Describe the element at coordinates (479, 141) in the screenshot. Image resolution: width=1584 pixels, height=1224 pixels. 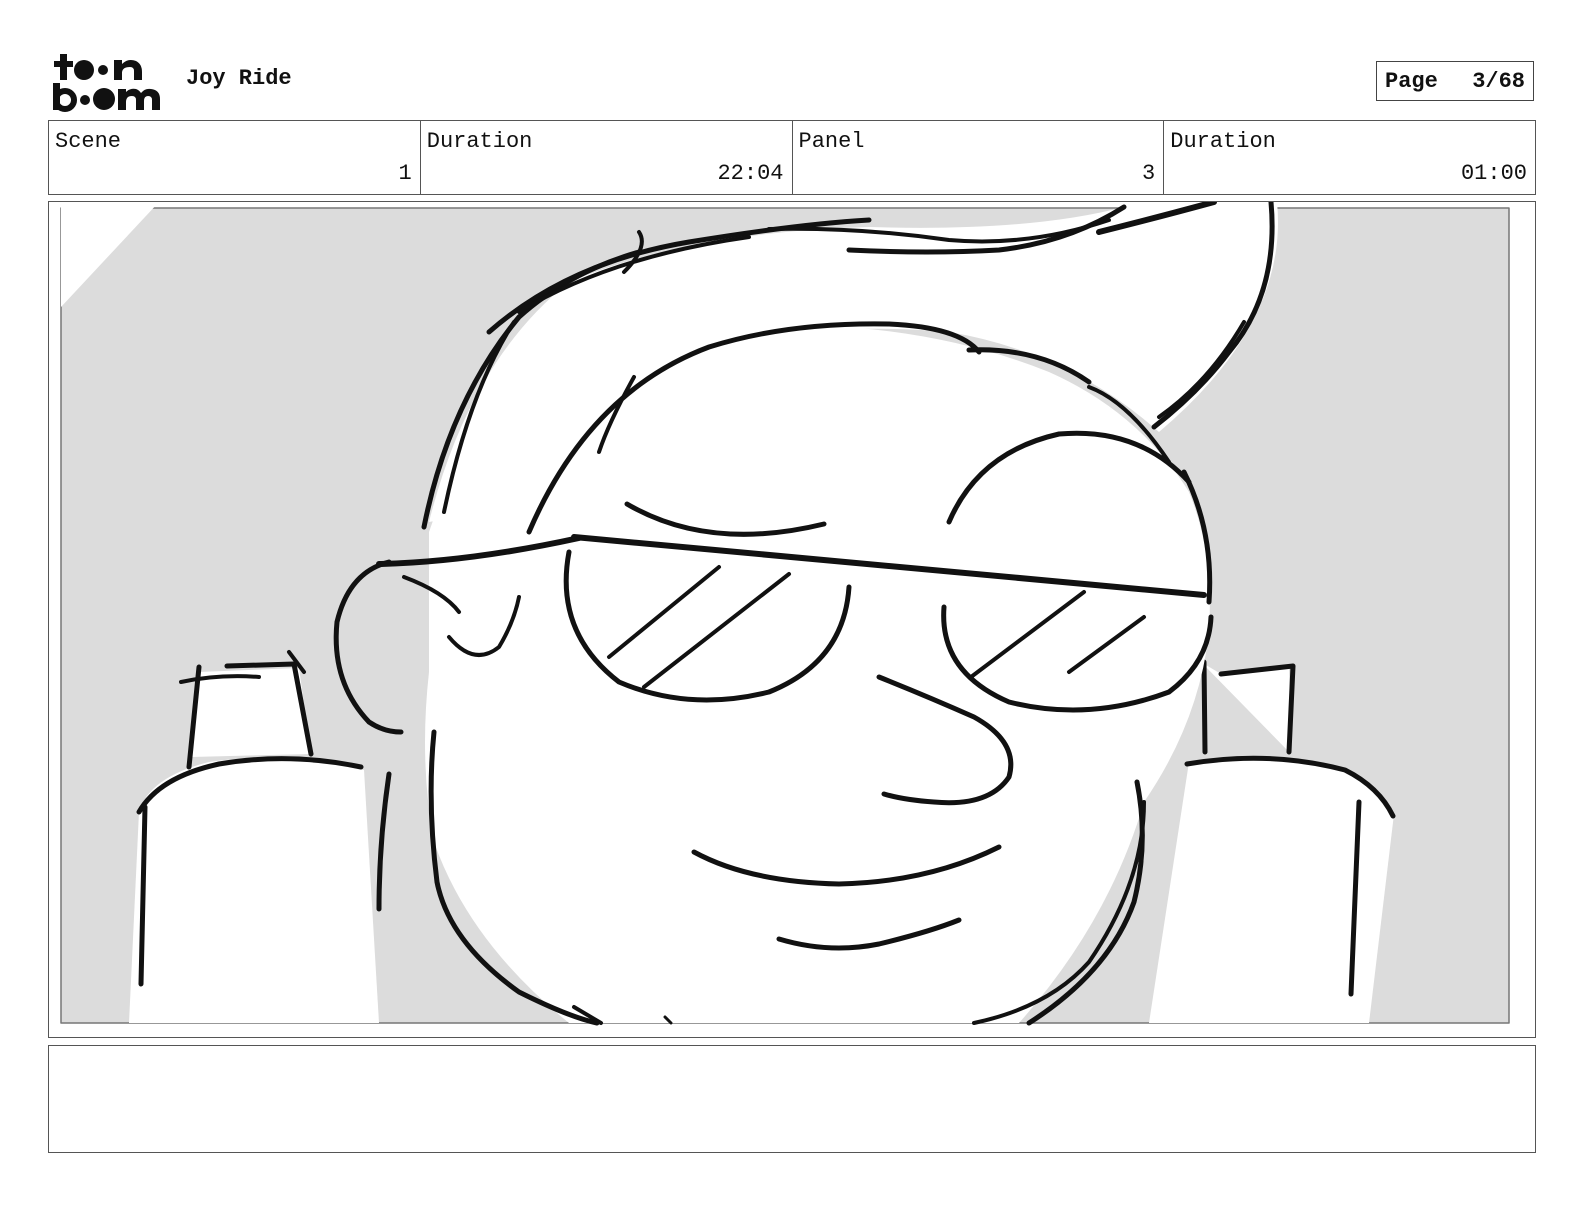
I see `scene-duration-label: Duration` at that location.